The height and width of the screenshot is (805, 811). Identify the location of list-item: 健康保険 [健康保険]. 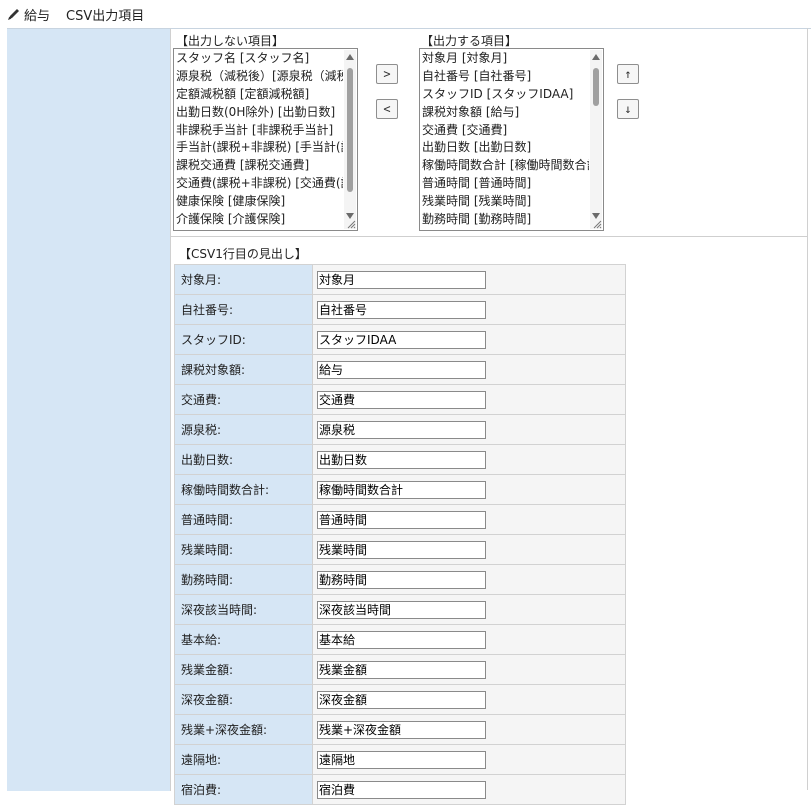
(259, 202).